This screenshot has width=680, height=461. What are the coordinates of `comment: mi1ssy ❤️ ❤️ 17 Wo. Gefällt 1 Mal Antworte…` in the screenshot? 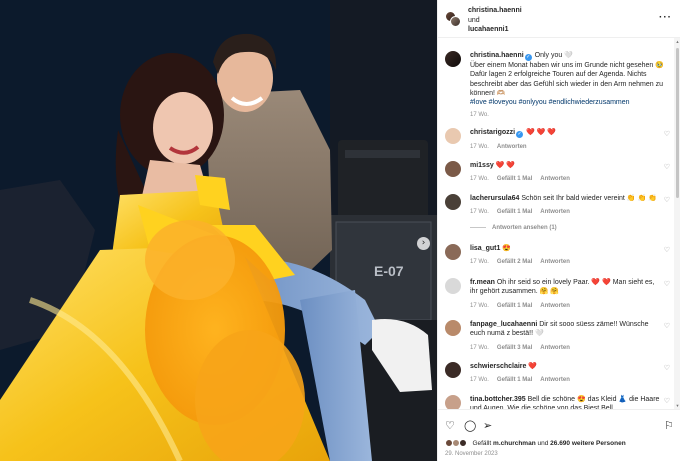 It's located at (558, 173).